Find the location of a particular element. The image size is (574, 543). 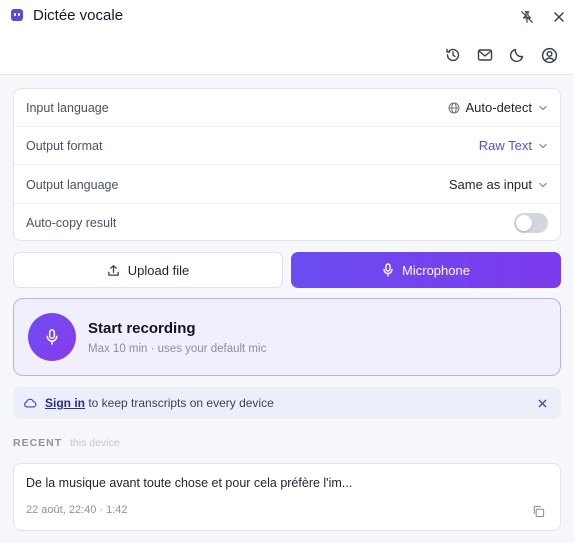

copy-icon is located at coordinates (538, 511).